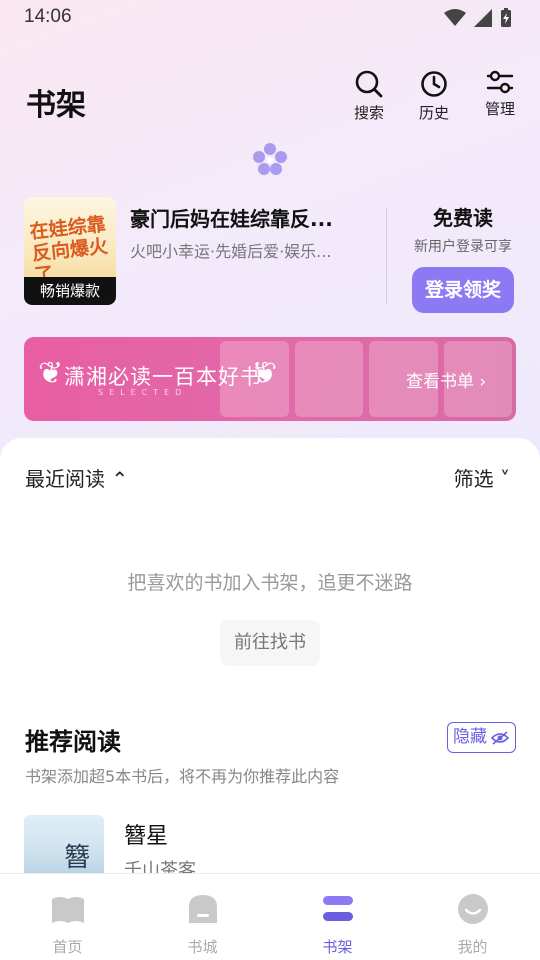  I want to click on hide-recommend-button: 隐藏, so click(481, 737).